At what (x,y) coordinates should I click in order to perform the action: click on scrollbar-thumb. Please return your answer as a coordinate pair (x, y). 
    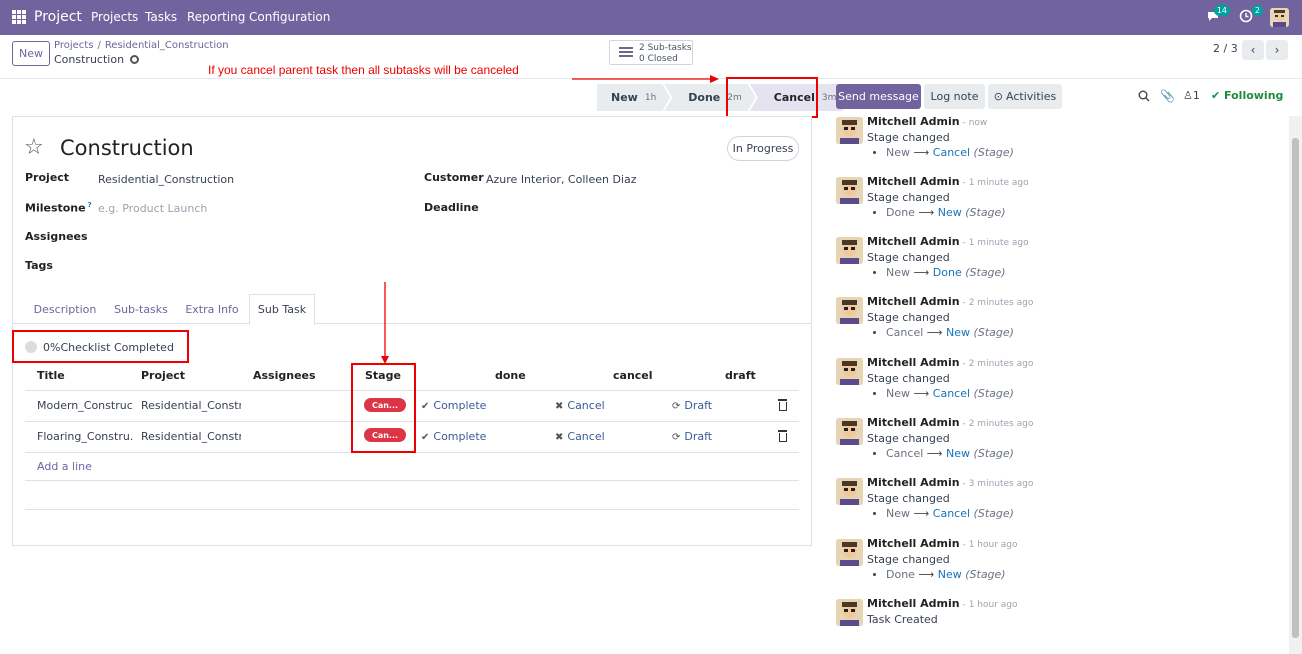
    Looking at the image, I should click on (1295, 388).